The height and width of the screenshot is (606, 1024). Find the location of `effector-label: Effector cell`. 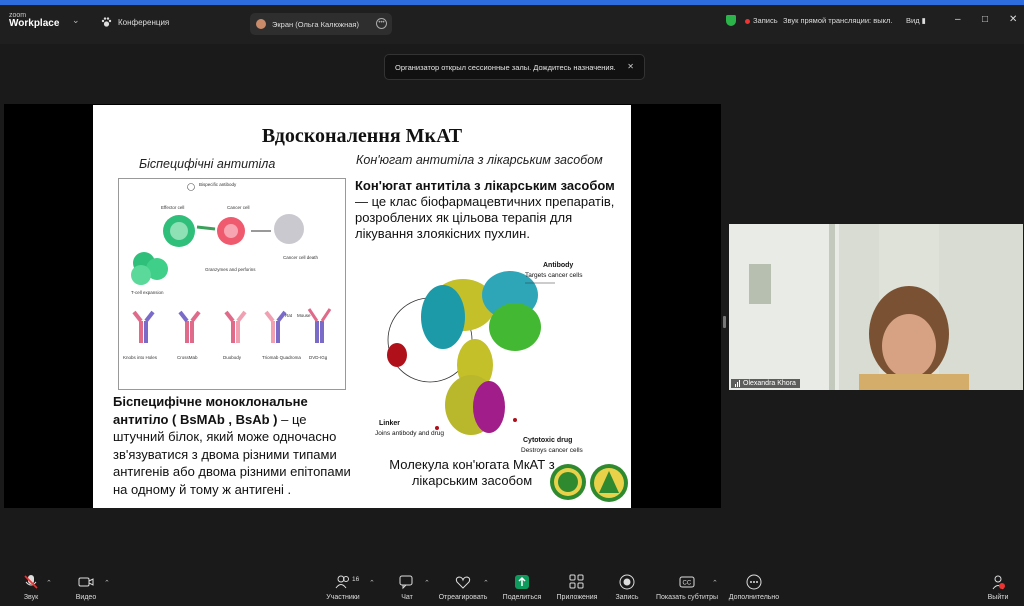

effector-label: Effector cell is located at coordinates (172, 207).